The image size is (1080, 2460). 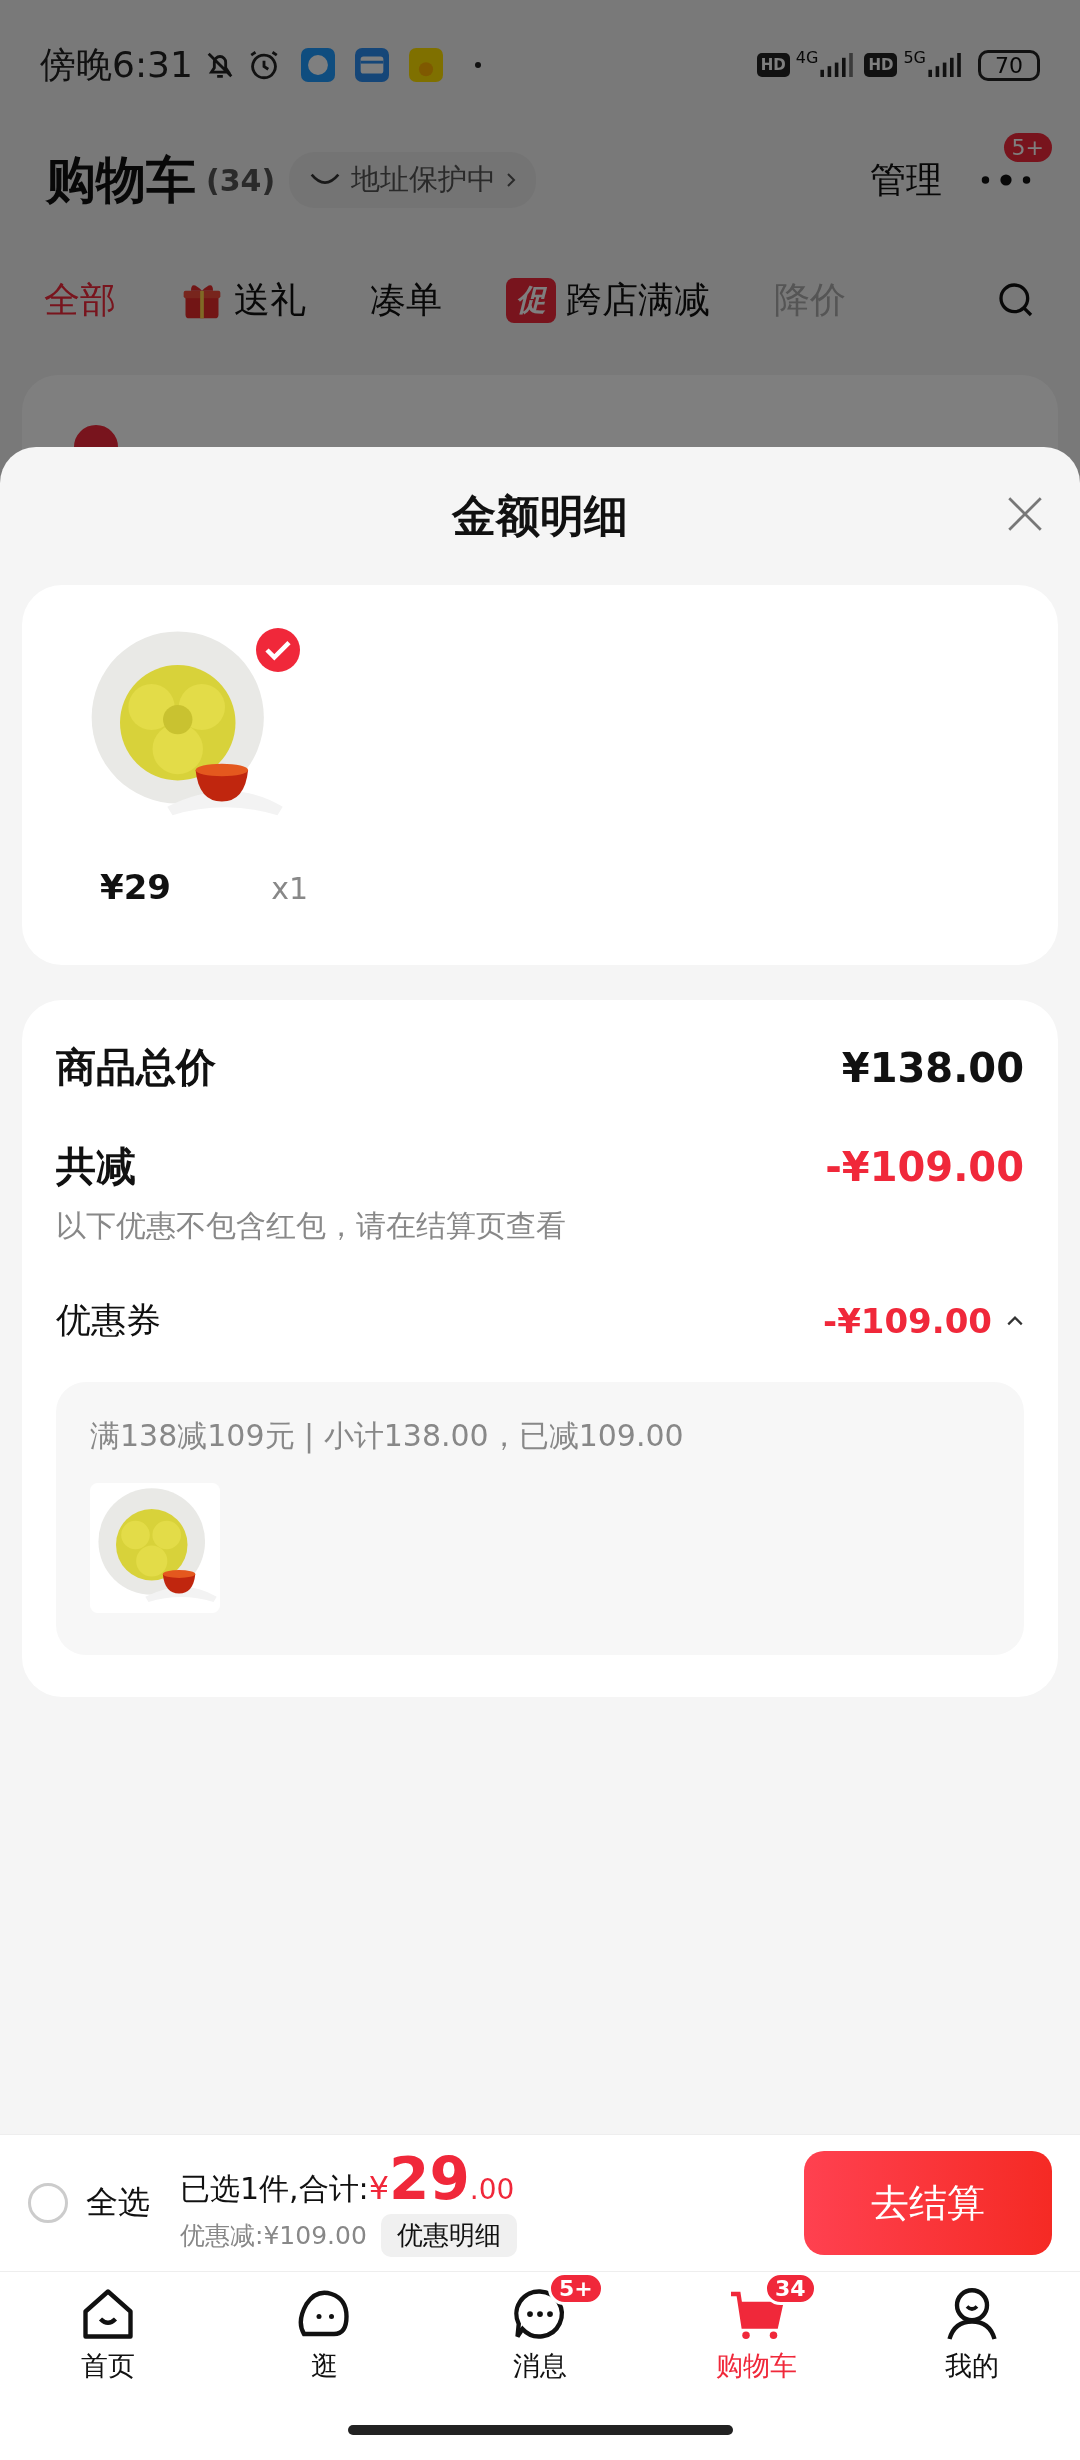 I want to click on coupon-label: 优惠券, so click(x=108, y=1320).